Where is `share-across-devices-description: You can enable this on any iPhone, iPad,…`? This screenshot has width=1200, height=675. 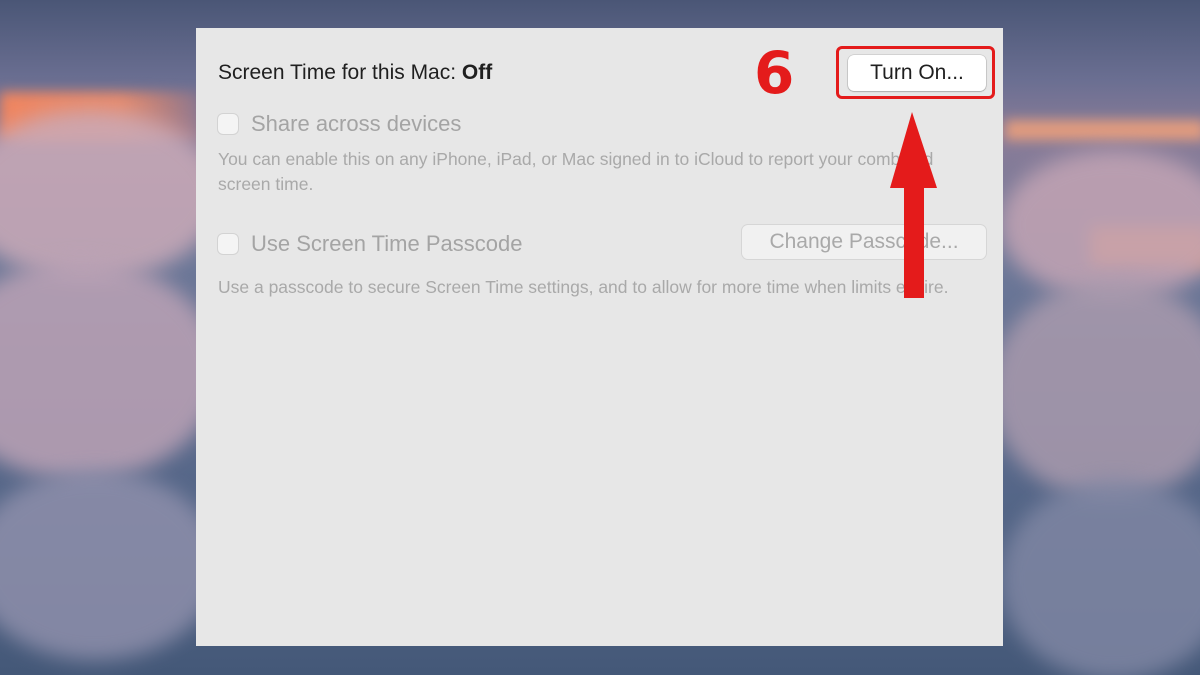 share-across-devices-description: You can enable this on any iPhone, iPad,… is located at coordinates (576, 171).